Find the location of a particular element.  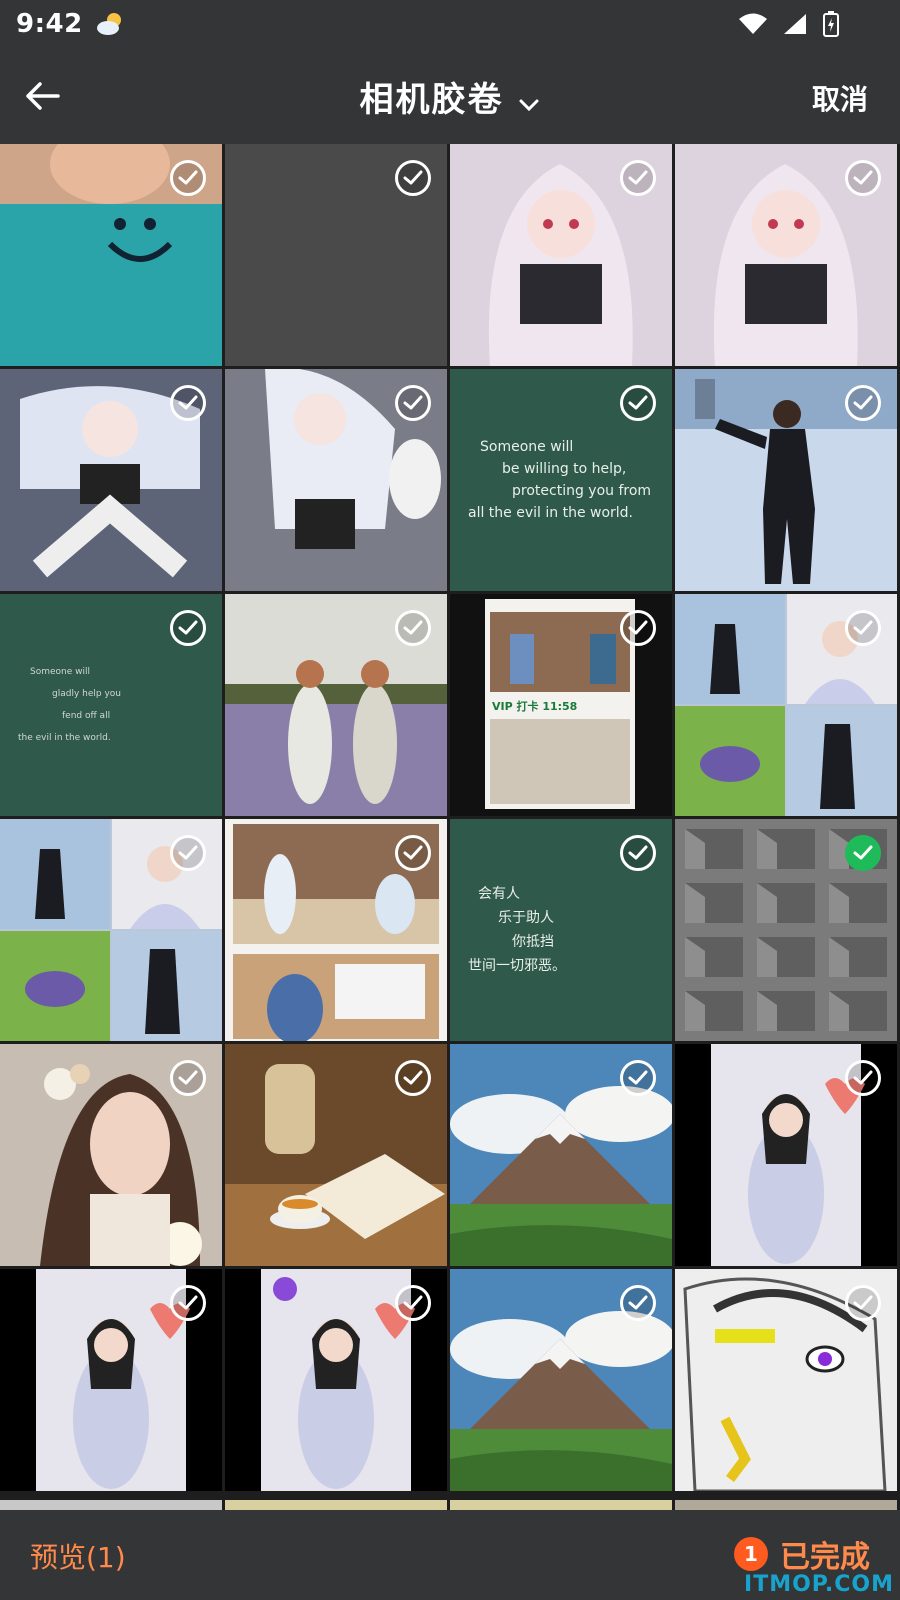

watermark-logo: ITMOP.COM is located at coordinates (819, 1584).